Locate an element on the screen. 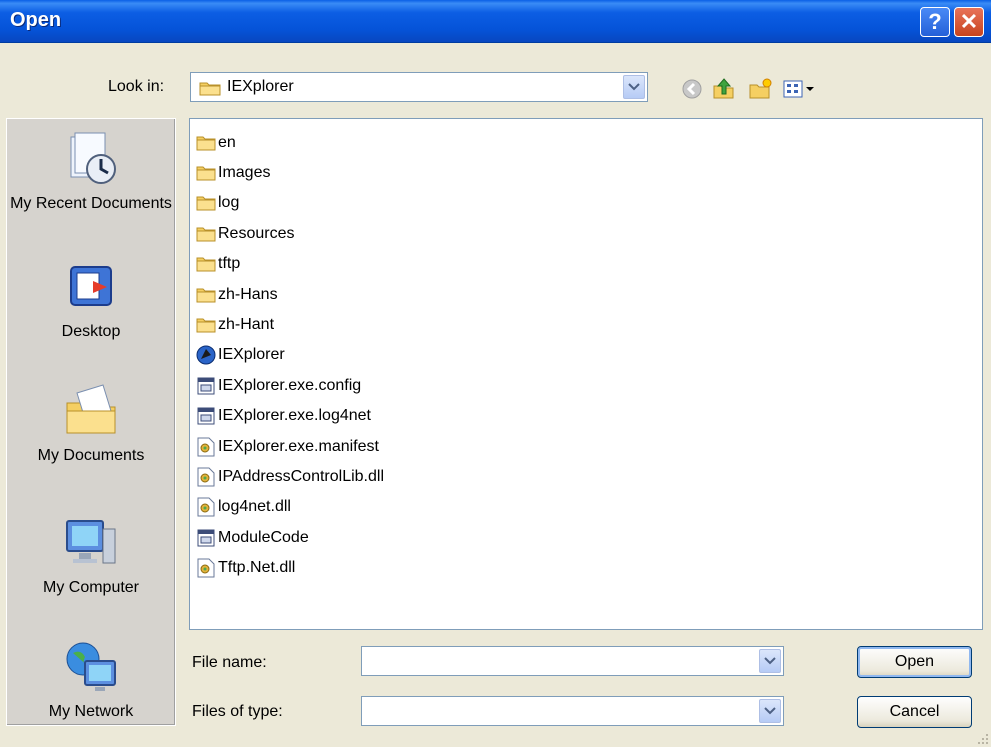 This screenshot has width=991, height=747. list-item: IEXplorer.exe.config is located at coordinates (278, 386).